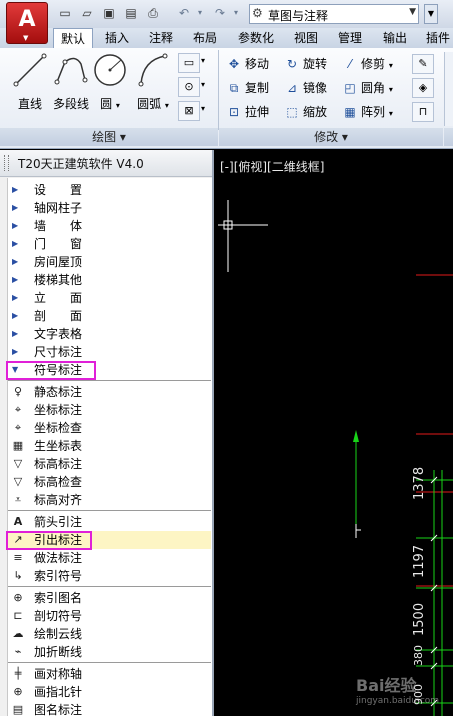 Image resolution: width=453 pixels, height=716 pixels. I want to click on sub-item-coordinate-annotation: ⌖ 坐标标注, so click(109, 410).